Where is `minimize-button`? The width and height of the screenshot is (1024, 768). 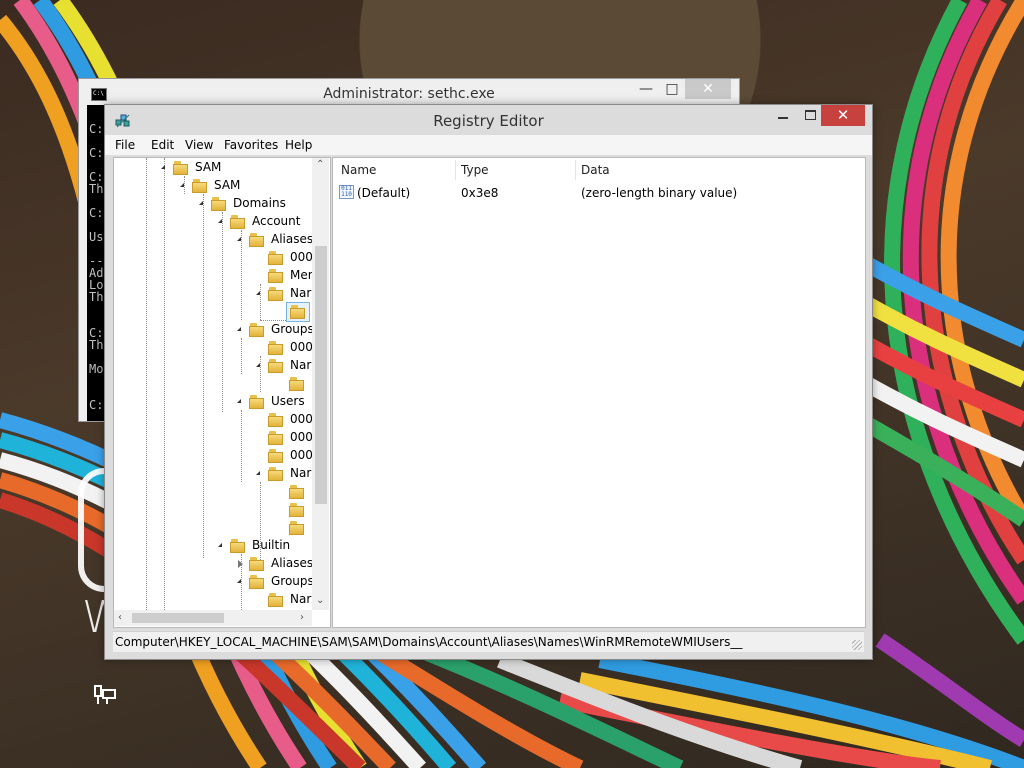
minimize-button is located at coordinates (782, 115).